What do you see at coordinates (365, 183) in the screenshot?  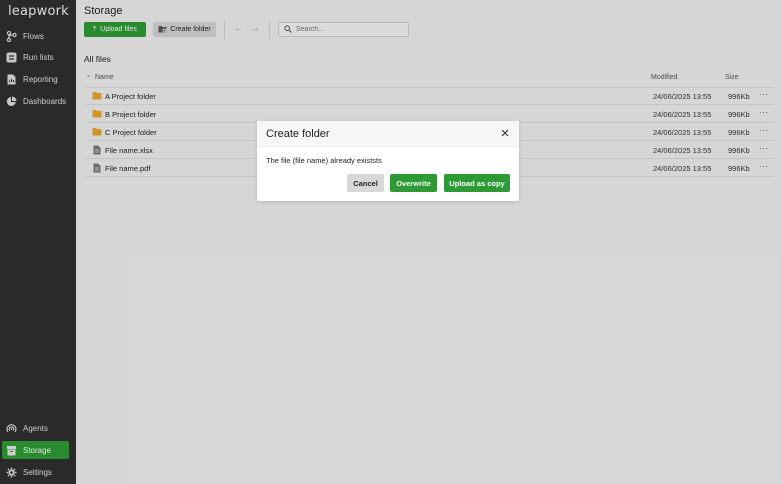 I see `cancel-button: Cancel` at bounding box center [365, 183].